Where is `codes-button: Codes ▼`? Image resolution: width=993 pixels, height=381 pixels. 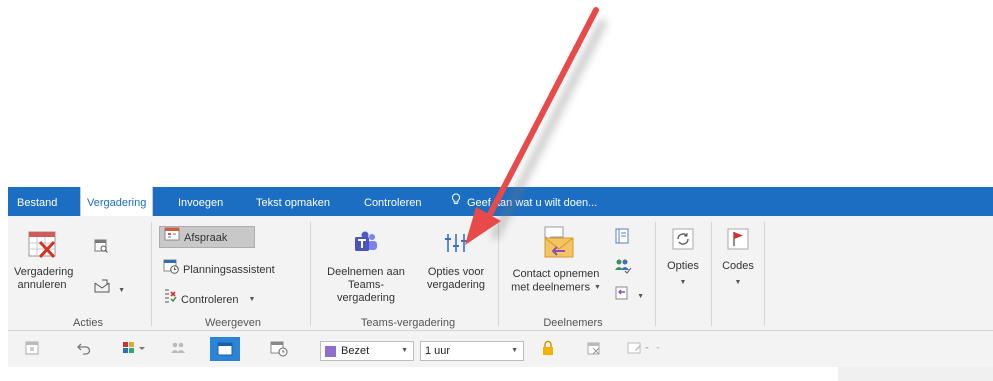
codes-button: Codes ▼ is located at coordinates (738, 258).